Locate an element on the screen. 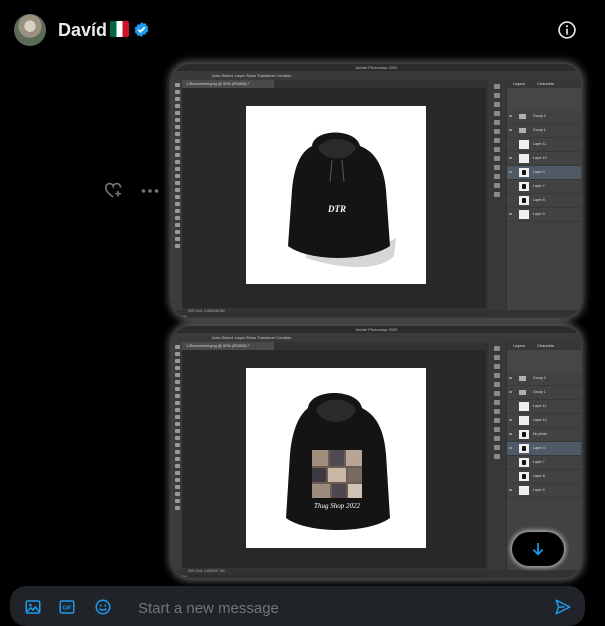 Image resolution: width=605 pixels, height=626 pixels. gif-icon: GIF is located at coordinates (67, 607).